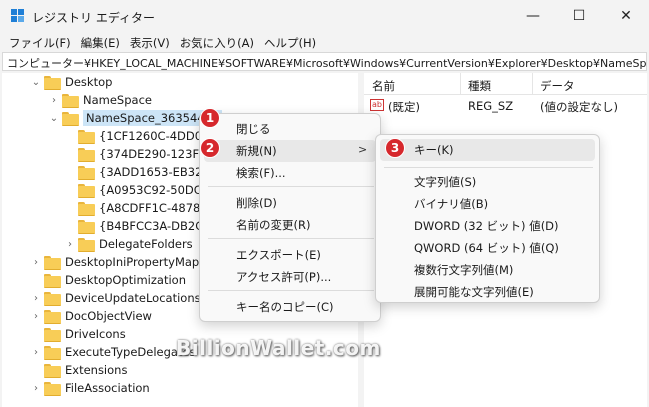  What do you see at coordinates (491, 106) in the screenshot?
I see `value-type: REG_SZ` at bounding box center [491, 106].